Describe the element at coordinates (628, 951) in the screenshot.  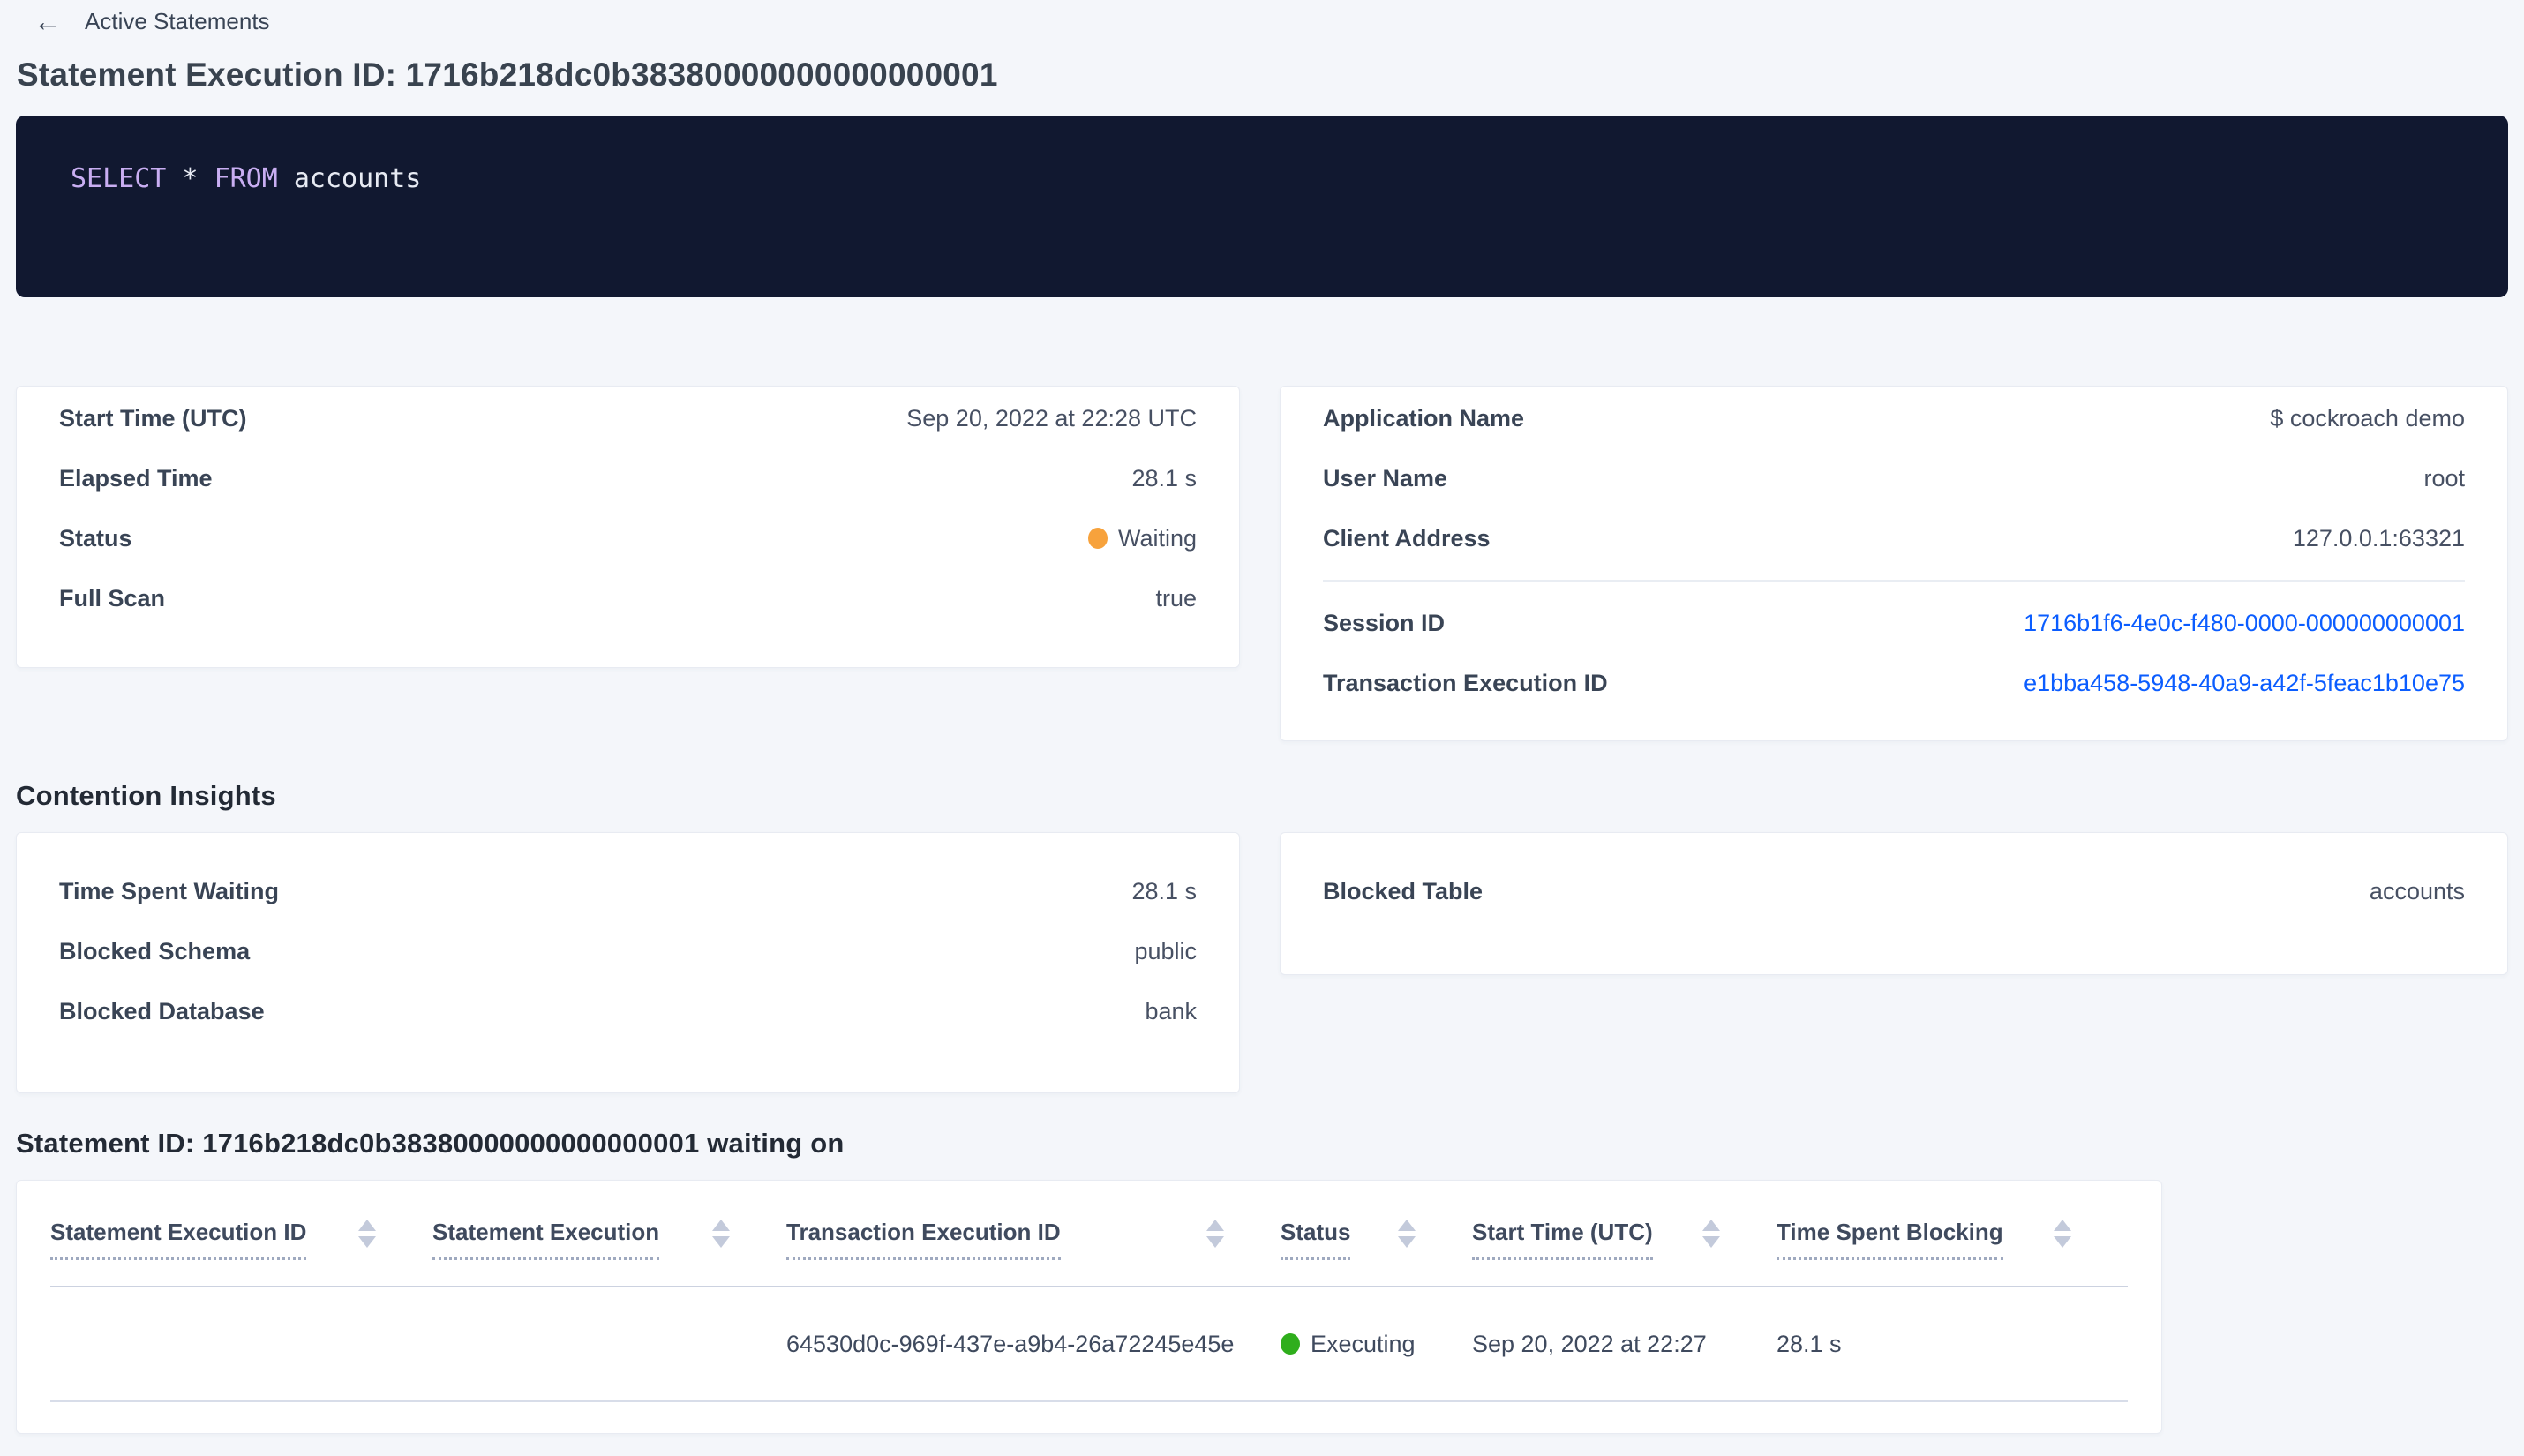
I see `card-row-blocked-schema: Blocked Schema public` at that location.